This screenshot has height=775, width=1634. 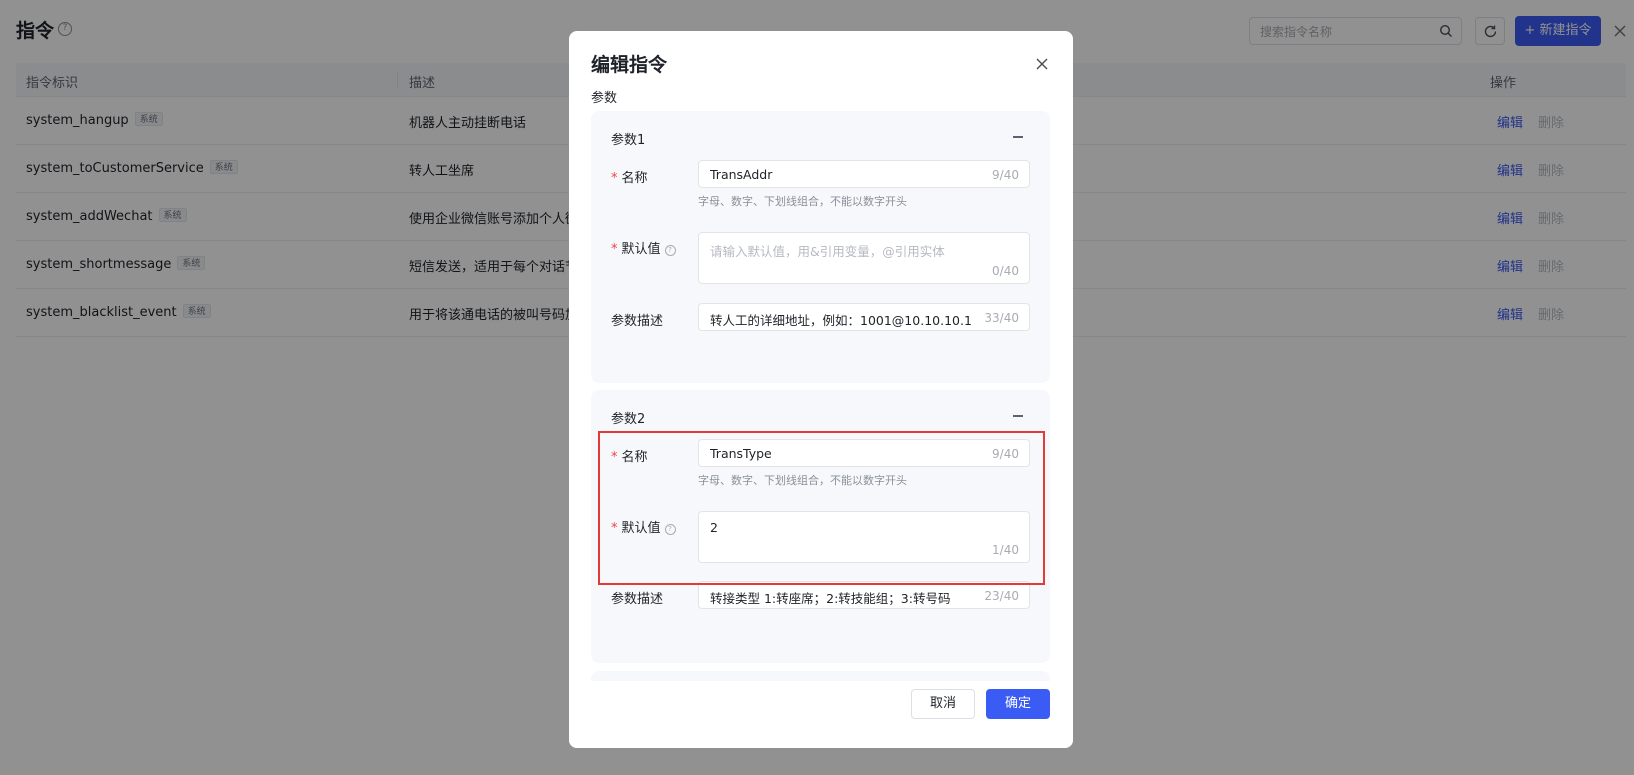 What do you see at coordinates (628, 419) in the screenshot?
I see `param-title: 参数2` at bounding box center [628, 419].